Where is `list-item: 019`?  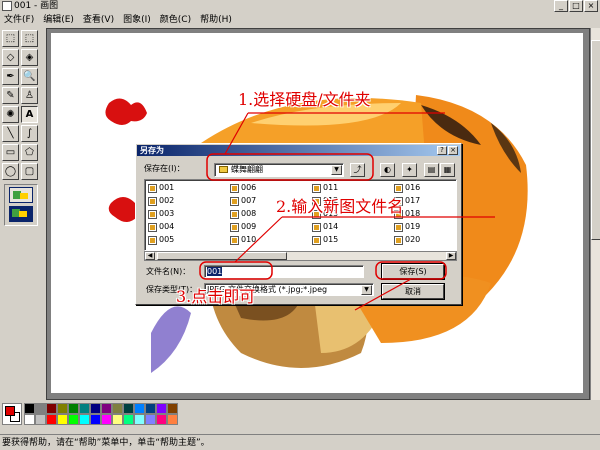 list-item: 019 is located at coordinates (407, 227).